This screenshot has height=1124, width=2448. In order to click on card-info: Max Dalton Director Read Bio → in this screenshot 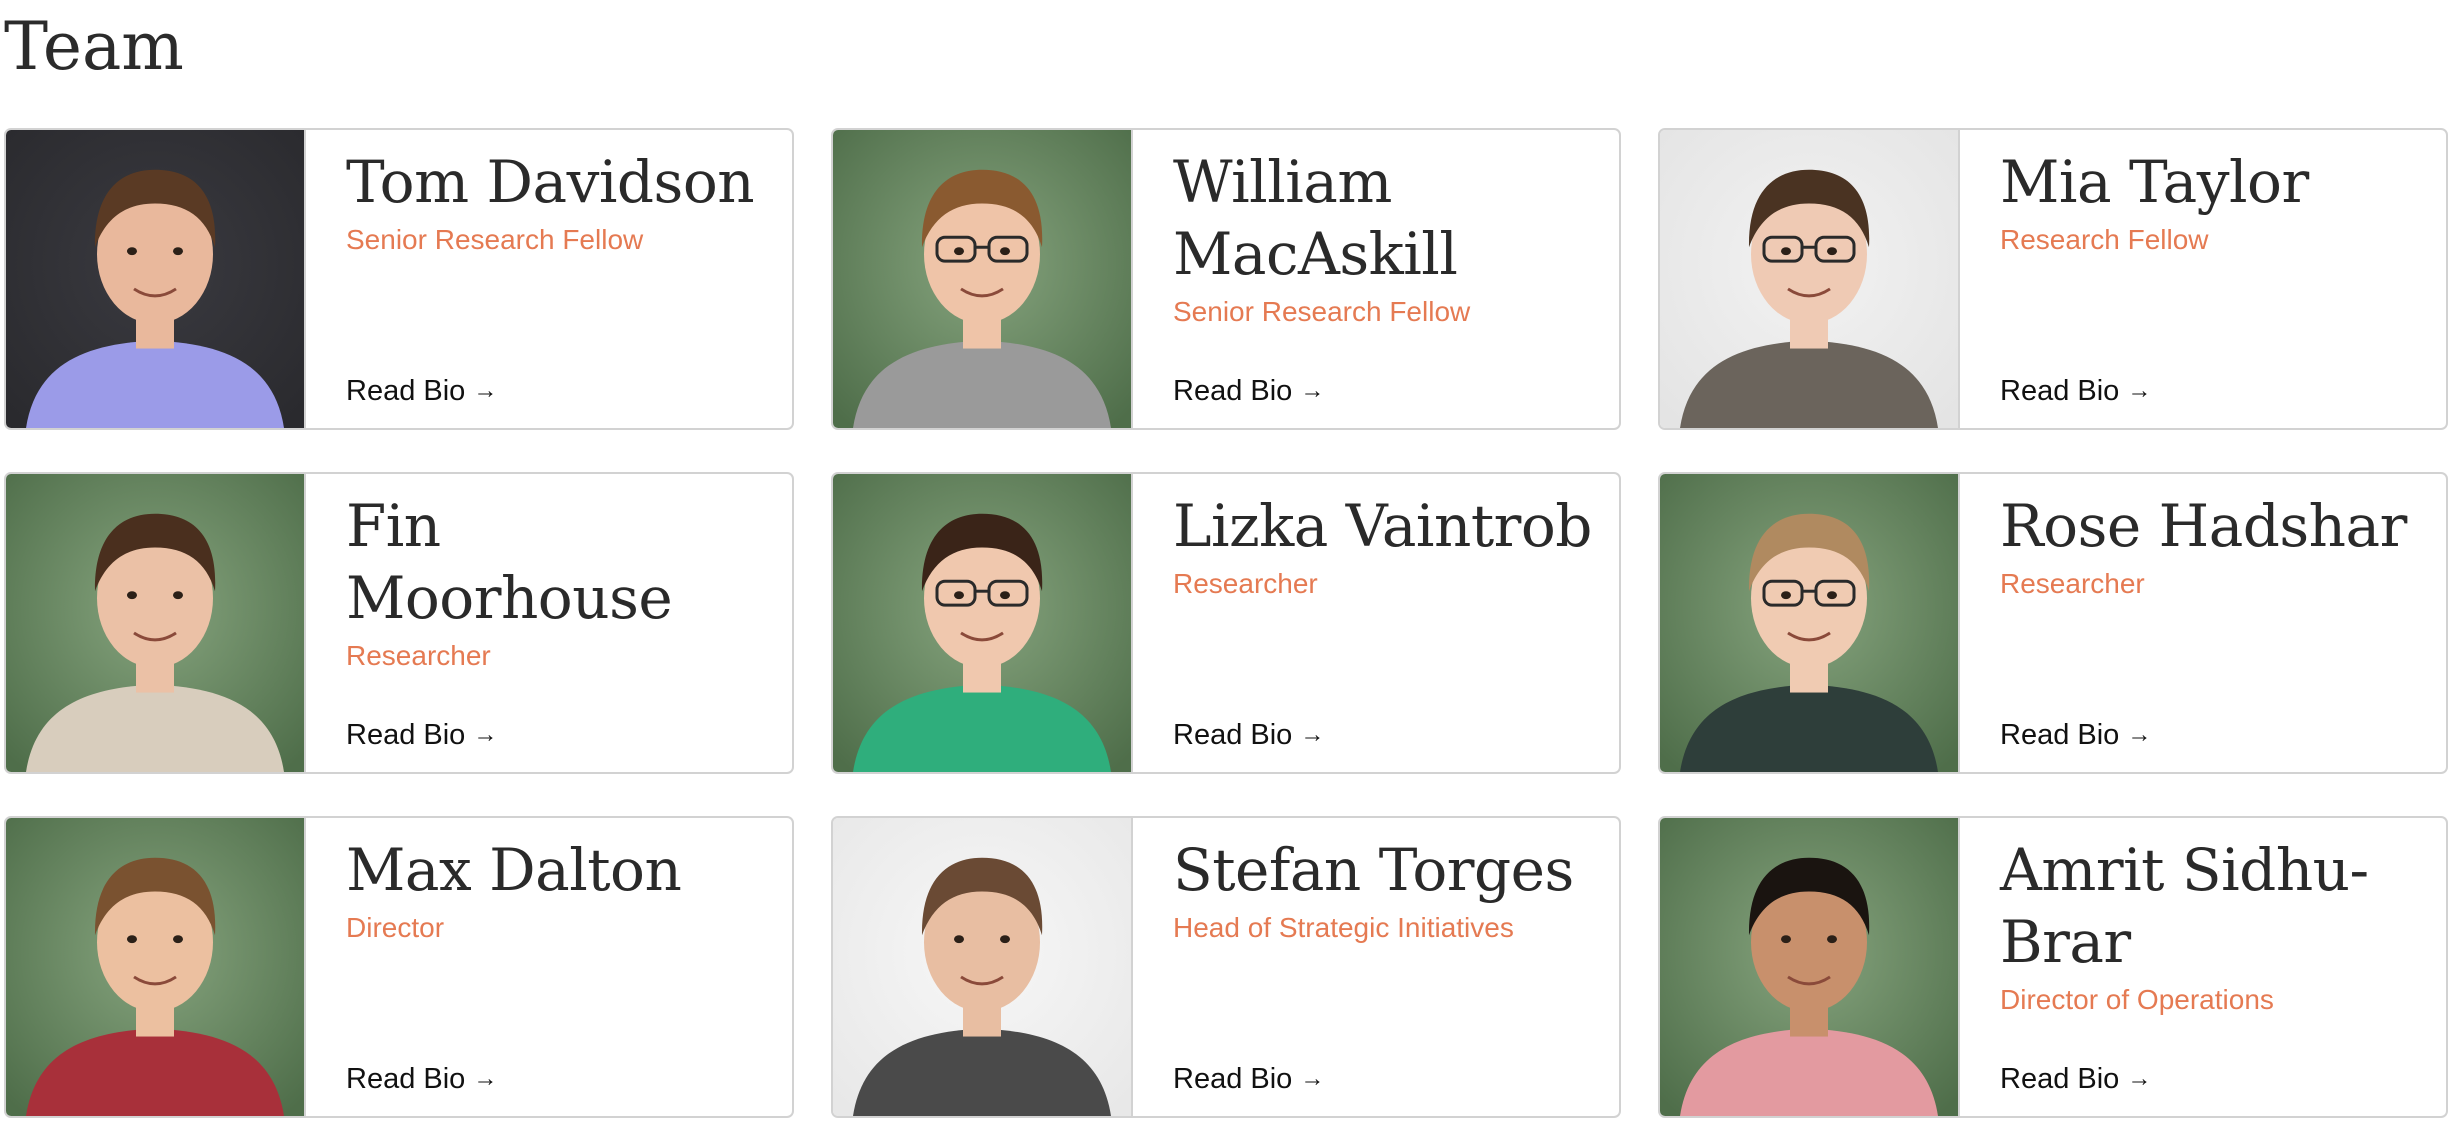, I will do `click(549, 967)`.